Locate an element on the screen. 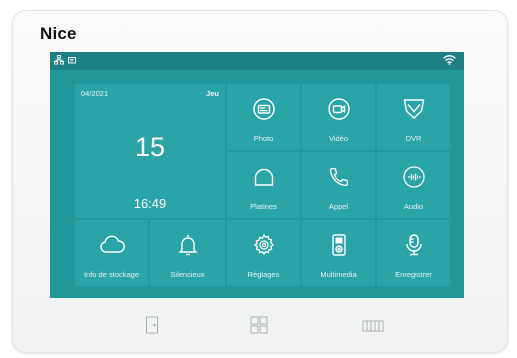 The width and height of the screenshot is (517, 358). tile-appel: Appel is located at coordinates (338, 185).